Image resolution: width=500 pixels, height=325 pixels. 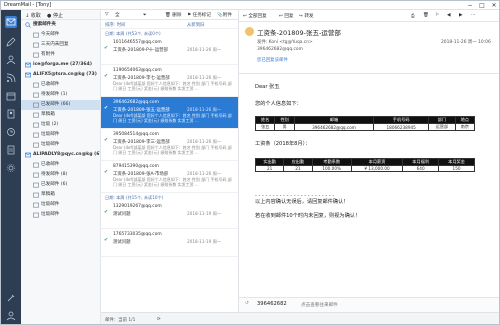 What do you see at coordinates (199, 15) in the screenshot?
I see `mark-task-button: ⚑ 任务标记` at bounding box center [199, 15].